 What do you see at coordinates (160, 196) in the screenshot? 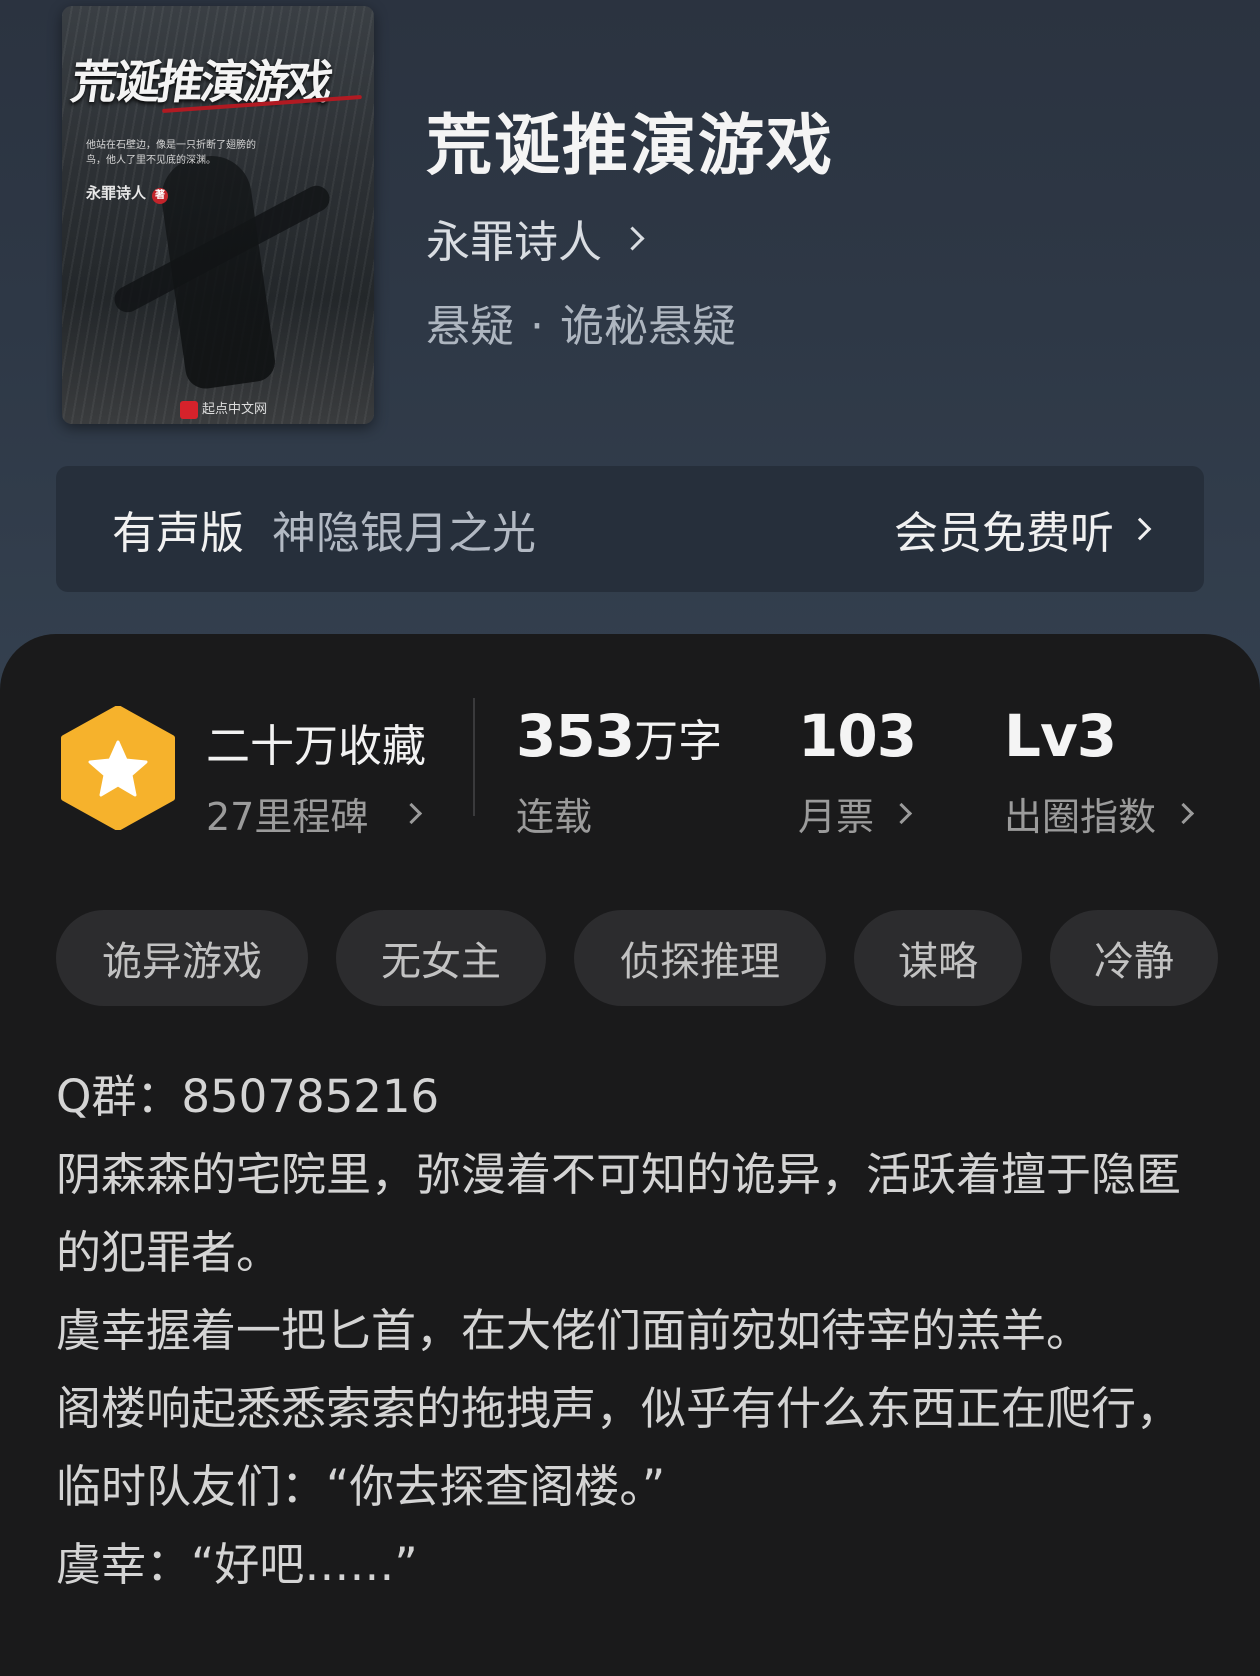
I see `cover-author-mark: 著` at bounding box center [160, 196].